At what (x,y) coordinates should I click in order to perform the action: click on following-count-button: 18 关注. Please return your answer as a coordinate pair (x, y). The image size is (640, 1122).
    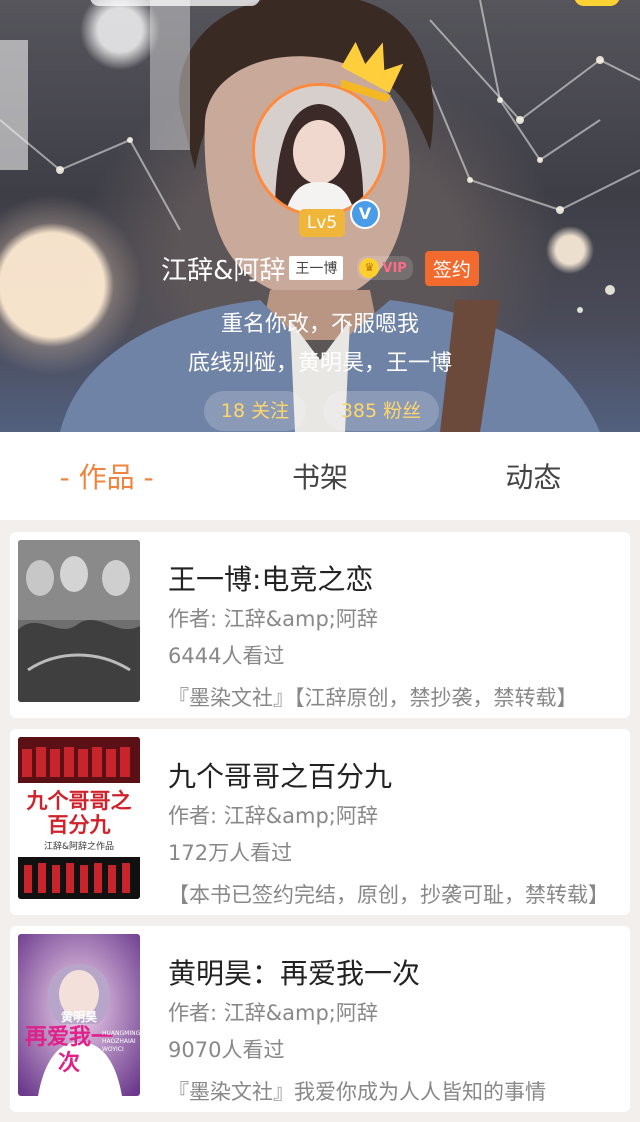
    Looking at the image, I should click on (255, 411).